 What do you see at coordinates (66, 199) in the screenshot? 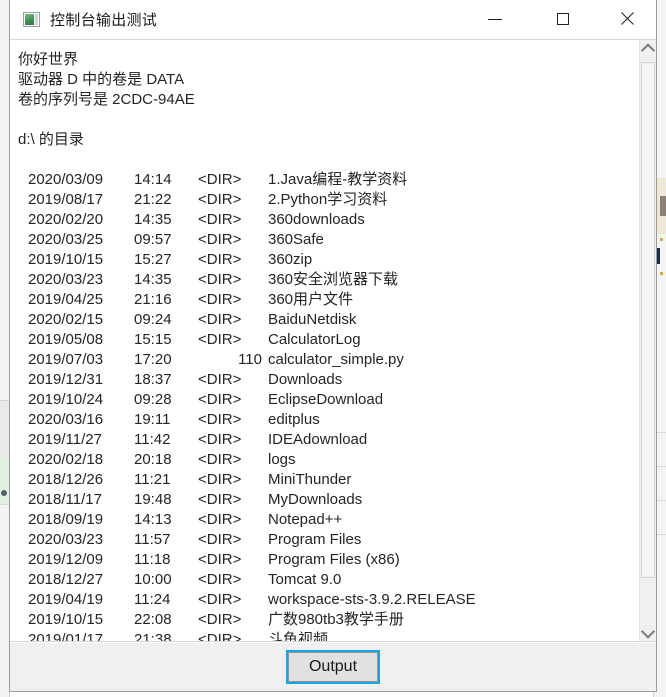
I see `entry-date: 2019/08/17` at bounding box center [66, 199].